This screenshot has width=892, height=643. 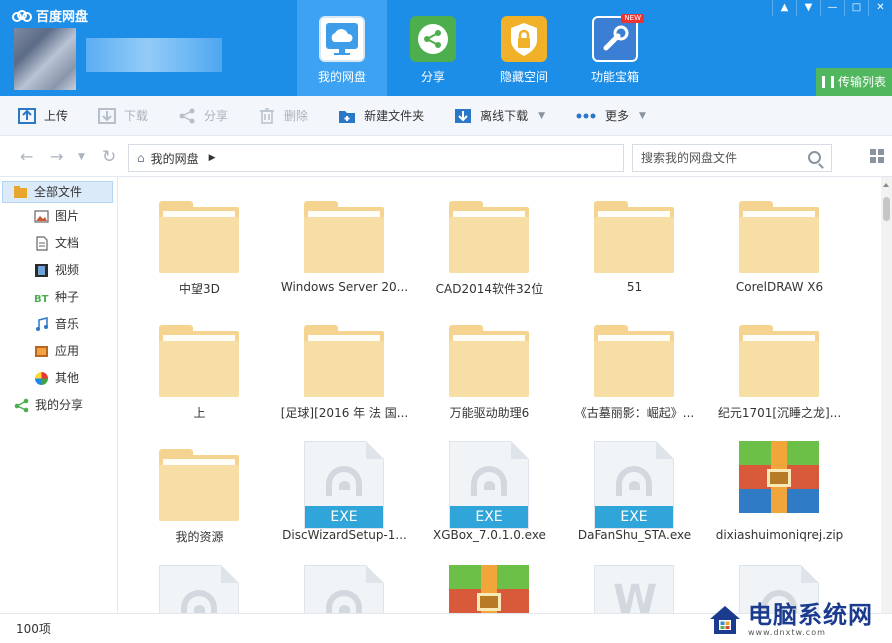 What do you see at coordinates (856, 8) in the screenshot?
I see `maximize-icon: □` at bounding box center [856, 8].